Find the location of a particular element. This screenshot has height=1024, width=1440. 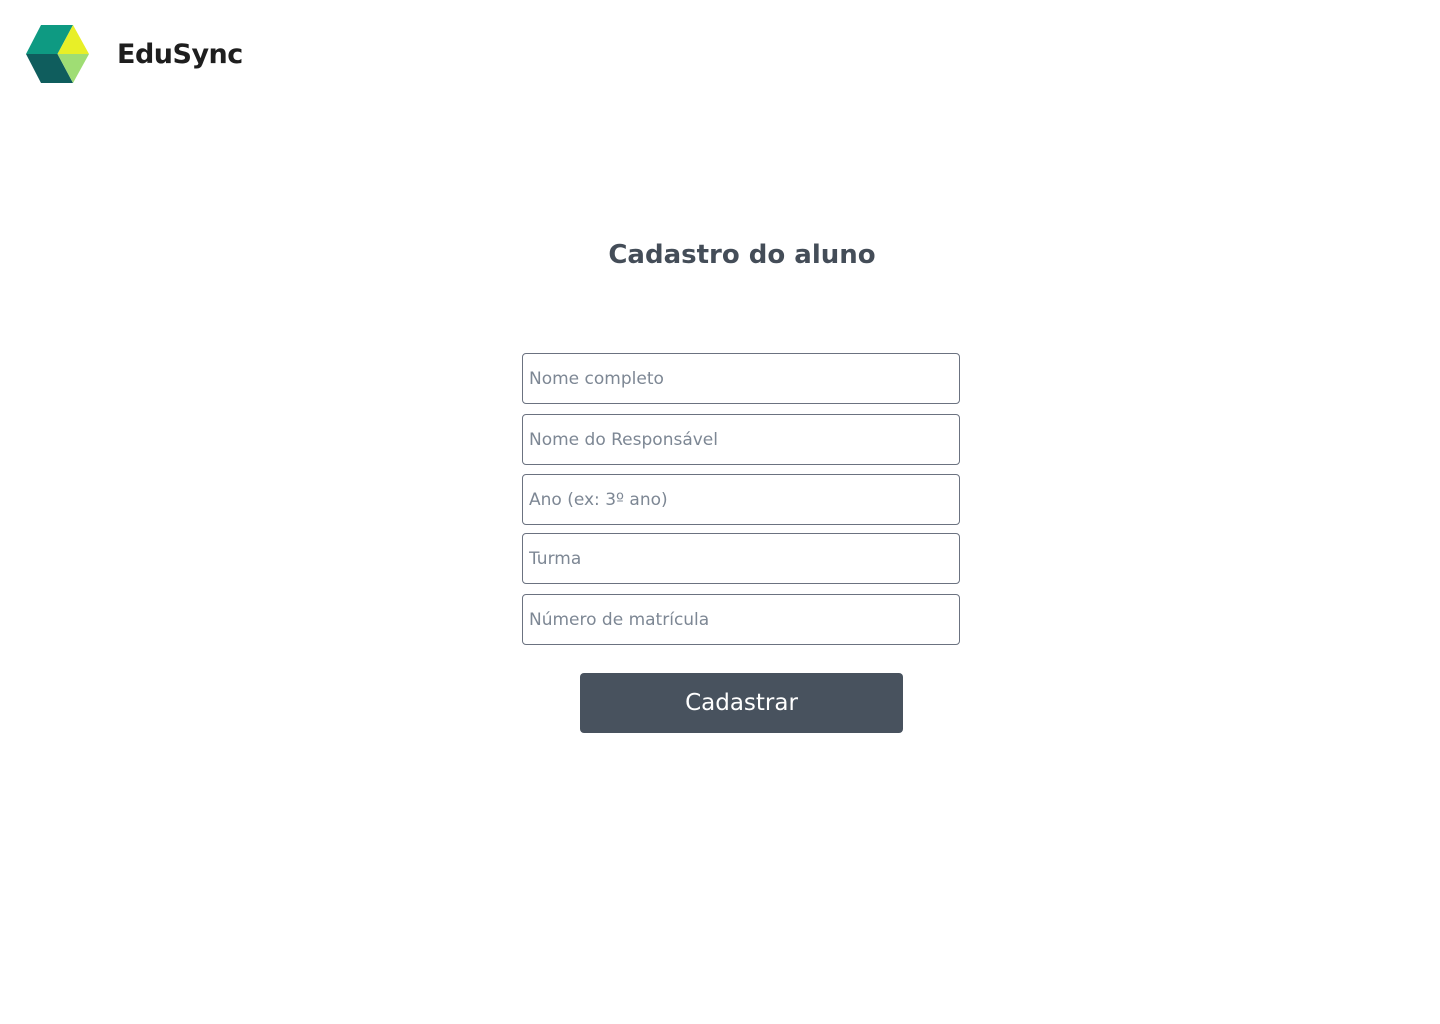

app-header: EduSync is located at coordinates (134, 54).